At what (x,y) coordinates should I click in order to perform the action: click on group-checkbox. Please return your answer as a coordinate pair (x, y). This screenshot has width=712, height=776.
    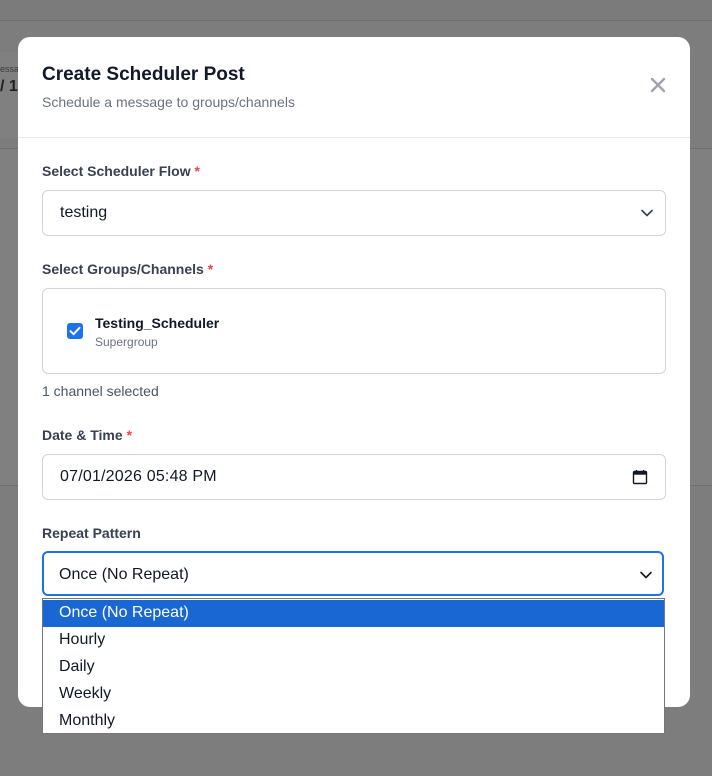
    Looking at the image, I should click on (75, 331).